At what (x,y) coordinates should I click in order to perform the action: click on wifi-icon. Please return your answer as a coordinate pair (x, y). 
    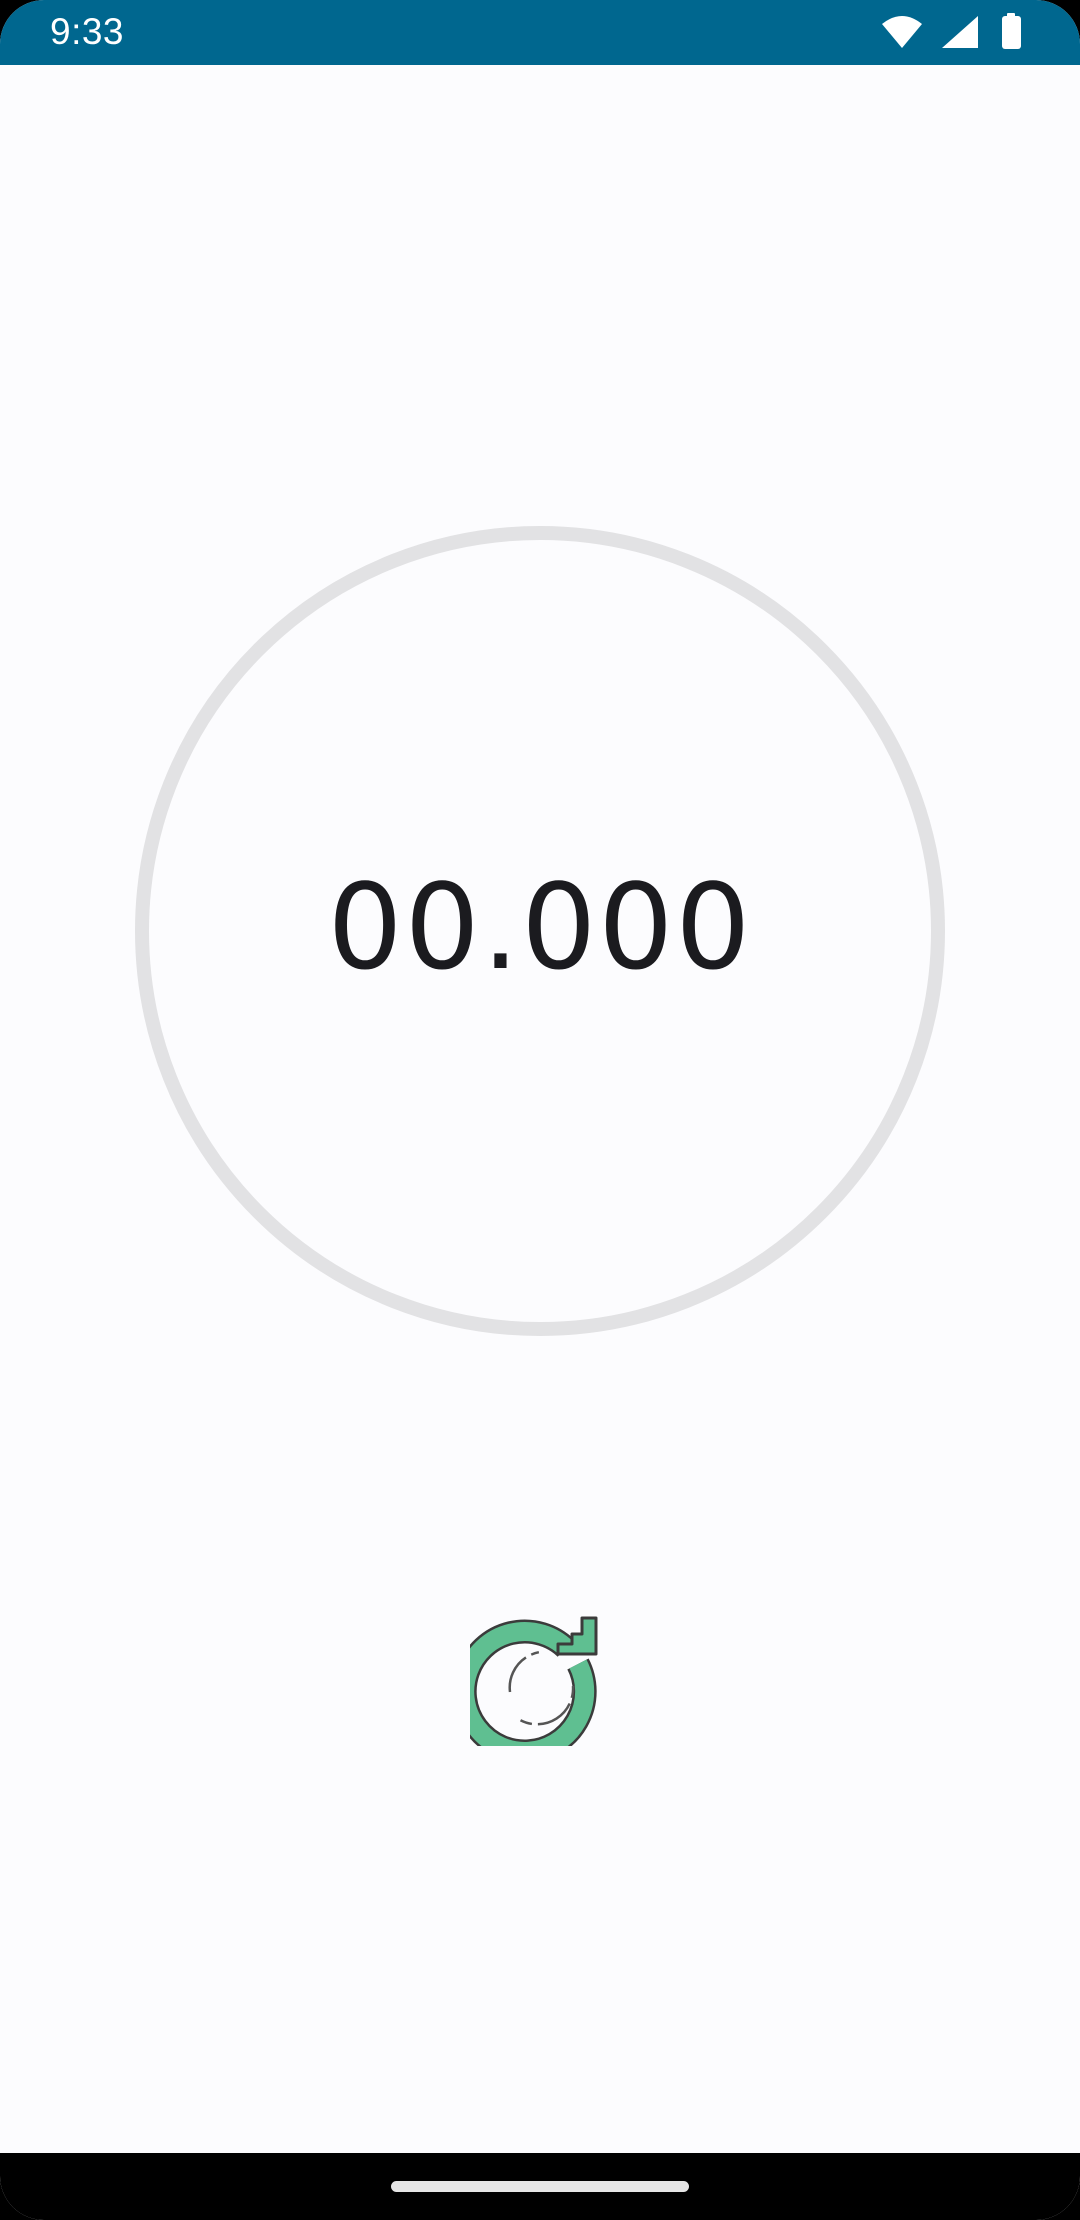
    Looking at the image, I should click on (902, 32).